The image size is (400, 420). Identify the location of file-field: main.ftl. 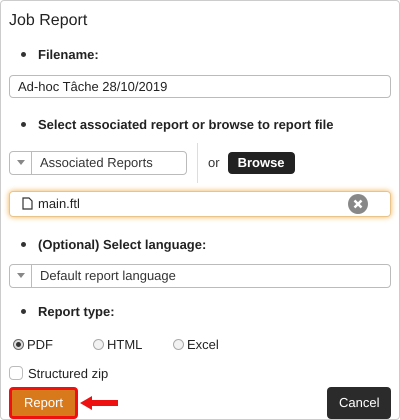
(200, 203).